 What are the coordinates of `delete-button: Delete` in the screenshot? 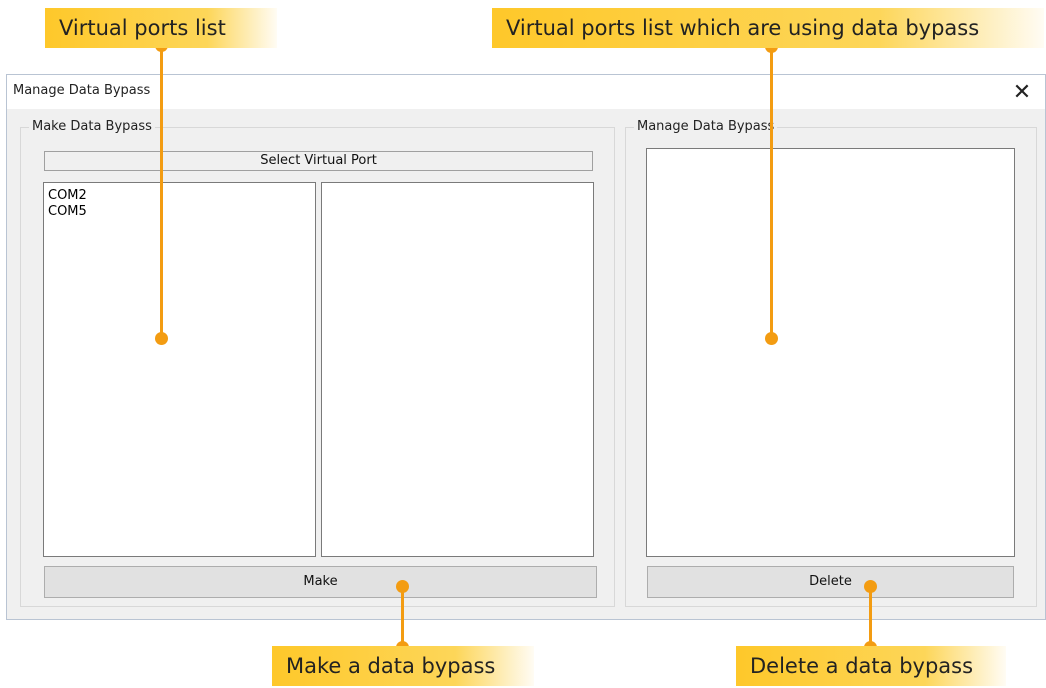 It's located at (830, 582).